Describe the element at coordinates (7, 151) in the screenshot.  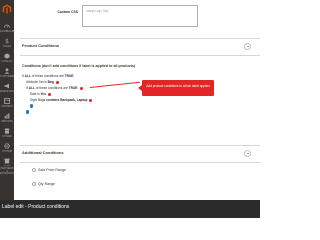
I see `sidebar-item-label: SYSTEM` at that location.